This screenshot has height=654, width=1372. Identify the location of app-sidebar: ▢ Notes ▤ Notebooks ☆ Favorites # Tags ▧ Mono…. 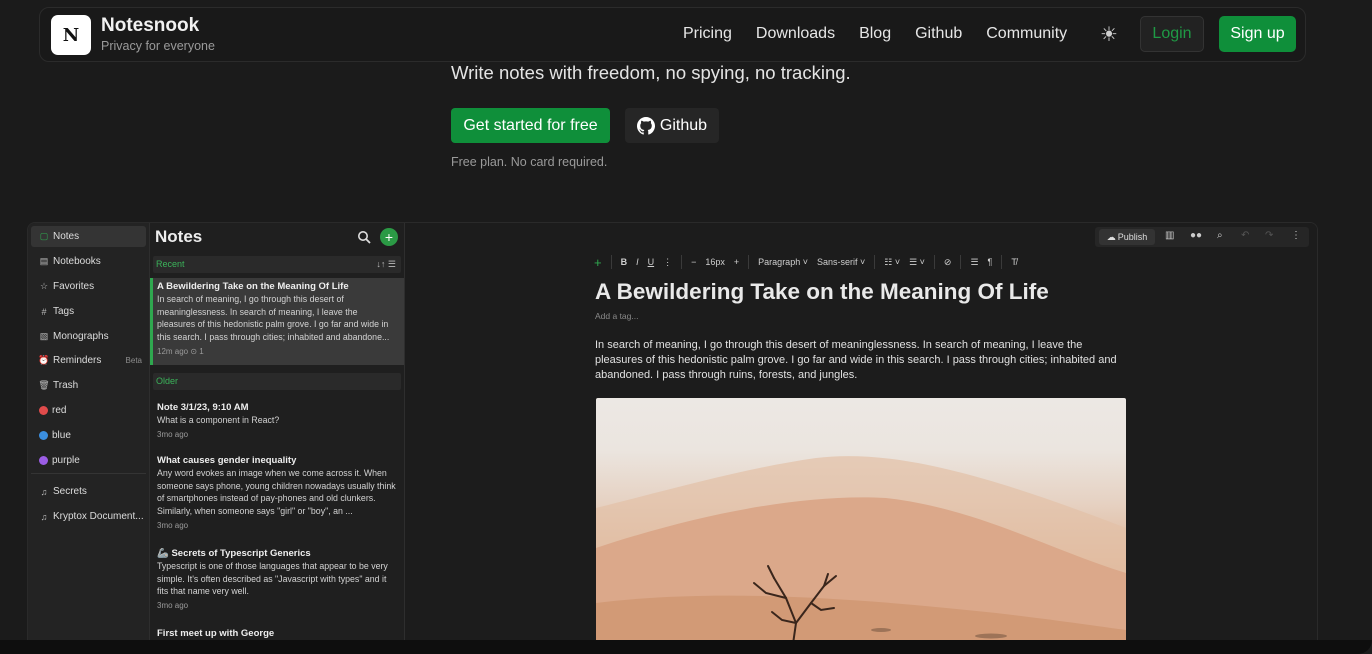
(89, 438).